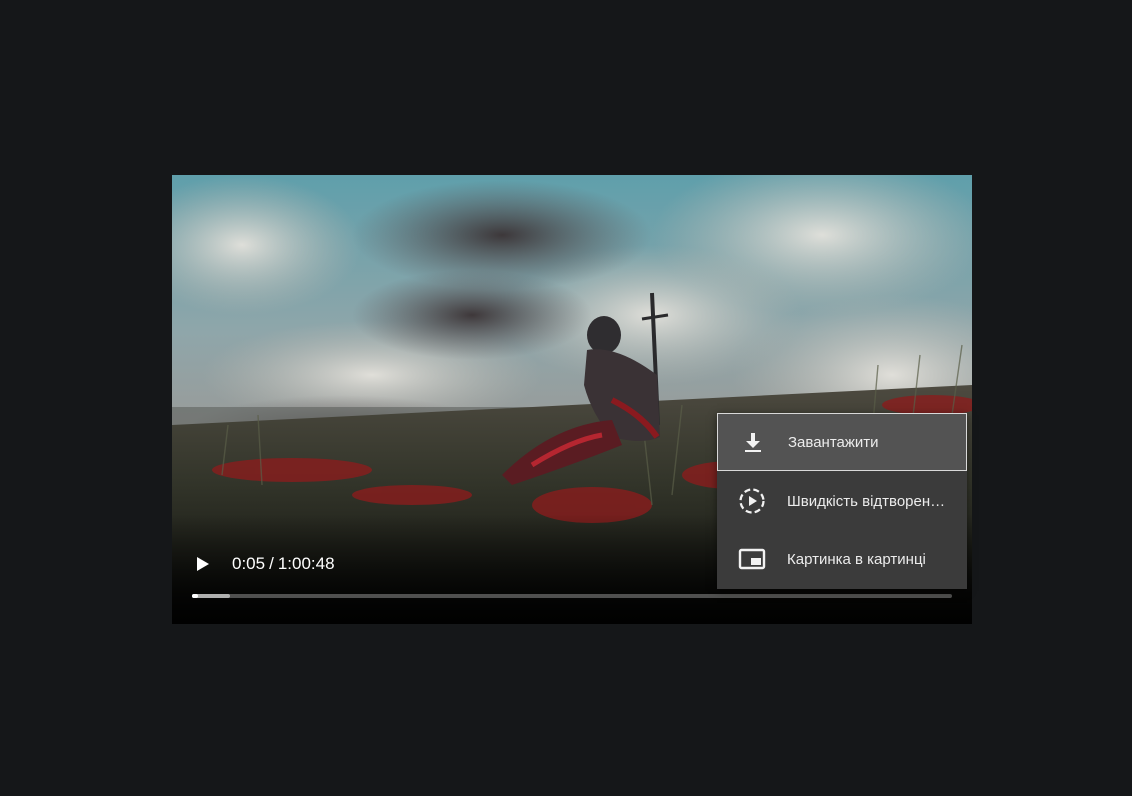 The width and height of the screenshot is (1132, 796). Describe the element at coordinates (306, 563) in the screenshot. I see `duration: 1:00:48` at that location.